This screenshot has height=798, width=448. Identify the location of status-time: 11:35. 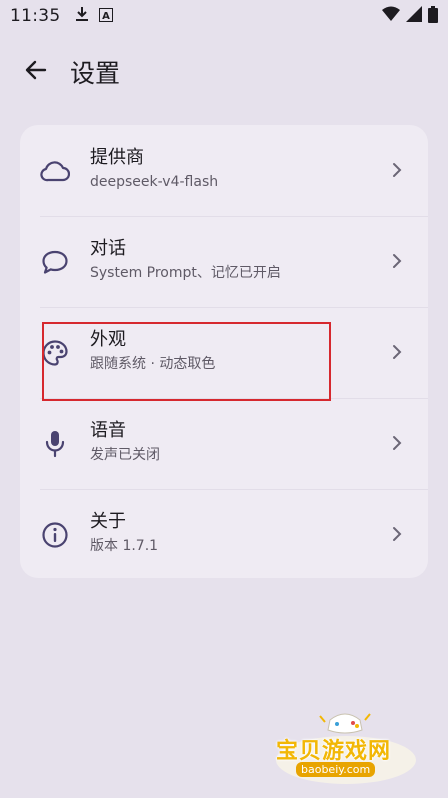
(35, 16).